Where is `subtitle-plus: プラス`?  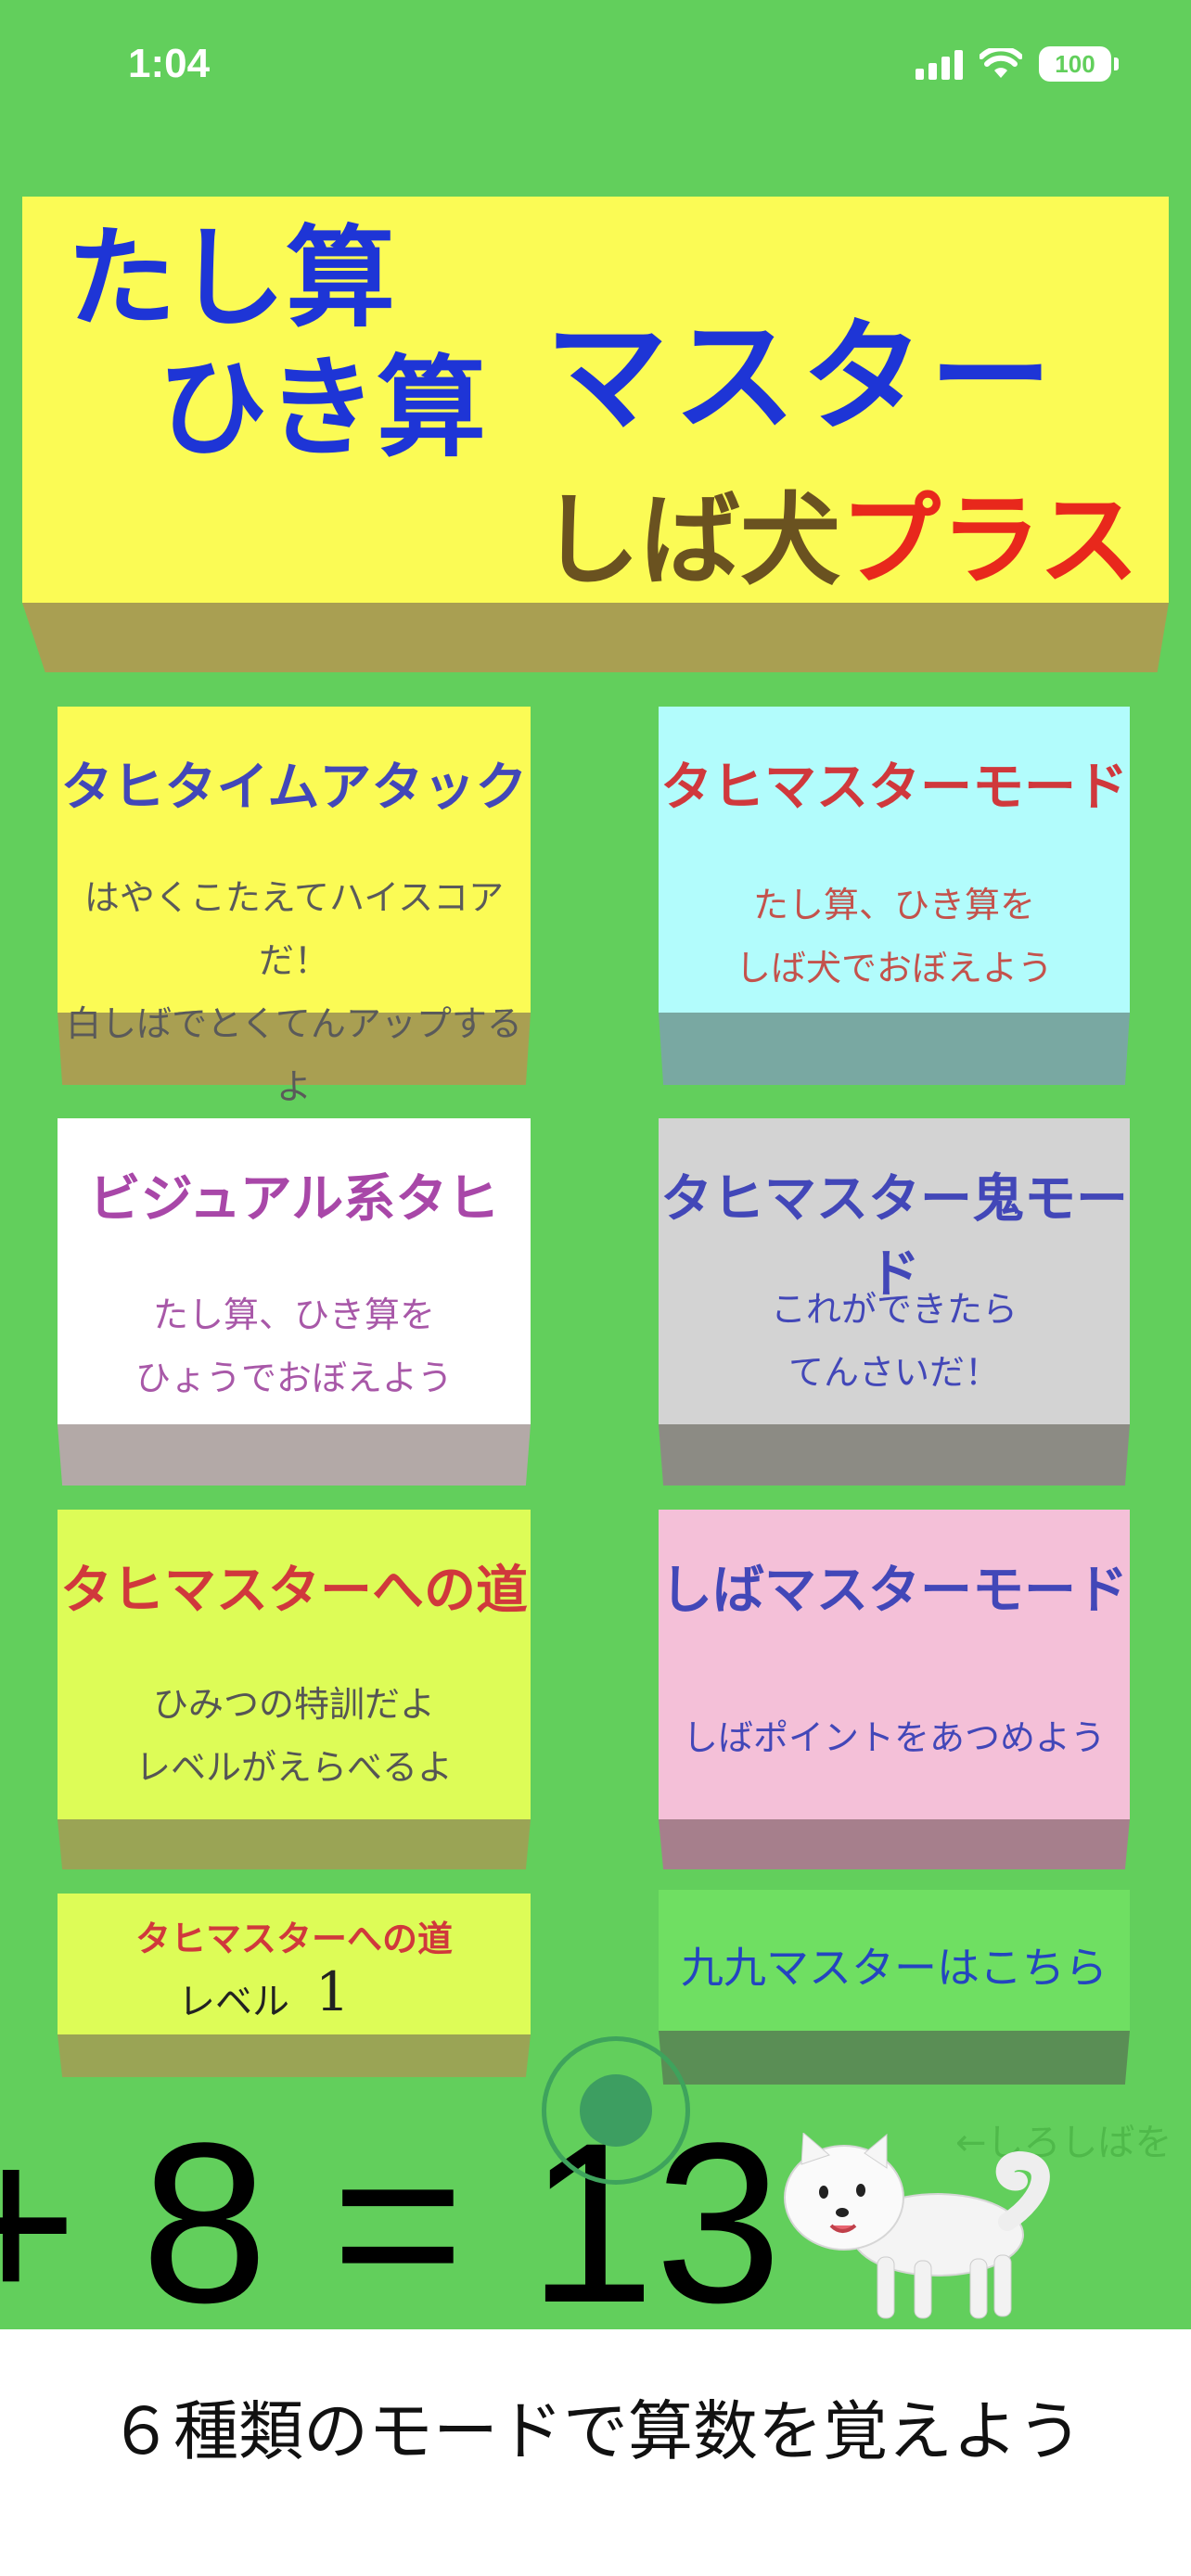
subtitle-plus: プラス is located at coordinates (989, 541).